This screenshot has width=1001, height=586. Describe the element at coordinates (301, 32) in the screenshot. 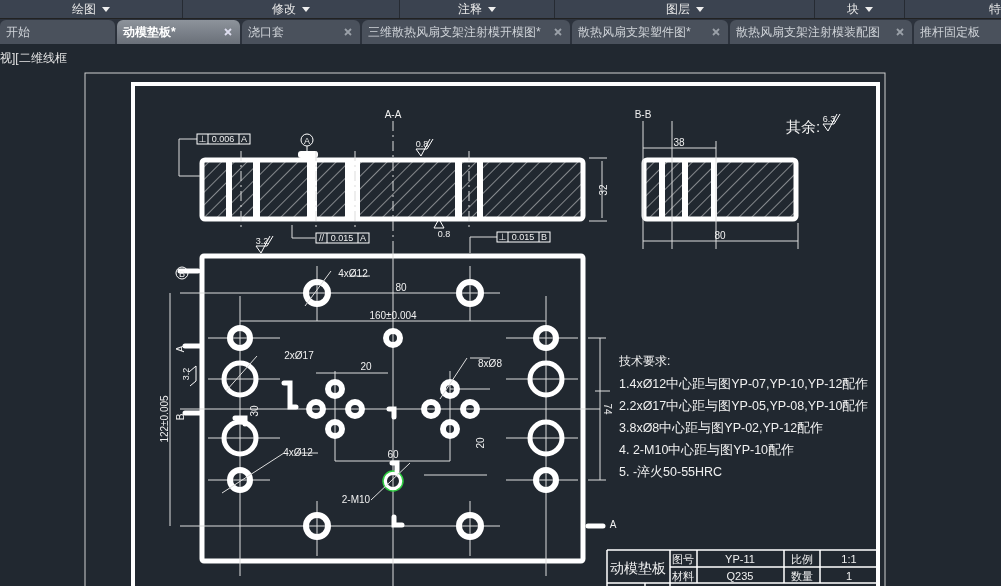

I see `file-tab: 浇口套` at that location.